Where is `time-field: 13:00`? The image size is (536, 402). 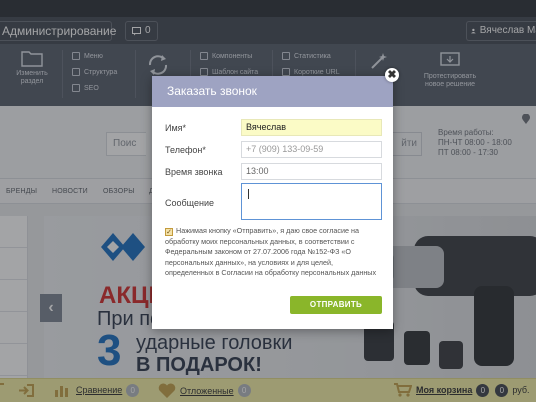
time-field: 13:00 is located at coordinates (311, 171).